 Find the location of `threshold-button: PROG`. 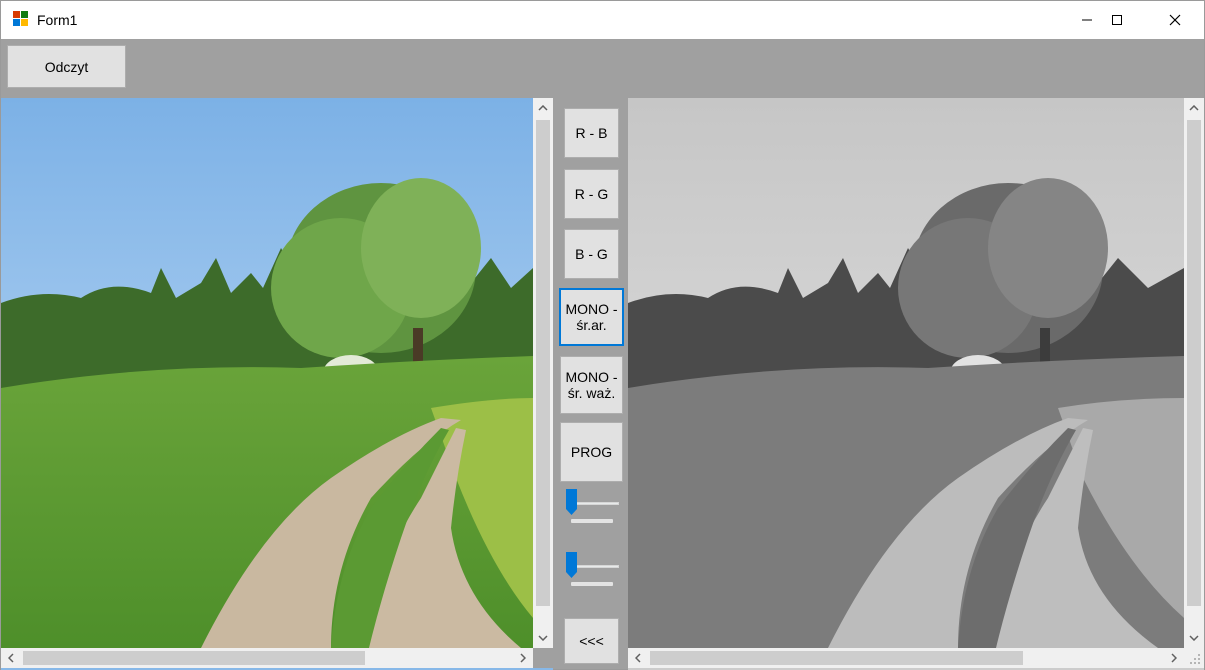

threshold-button: PROG is located at coordinates (591, 452).